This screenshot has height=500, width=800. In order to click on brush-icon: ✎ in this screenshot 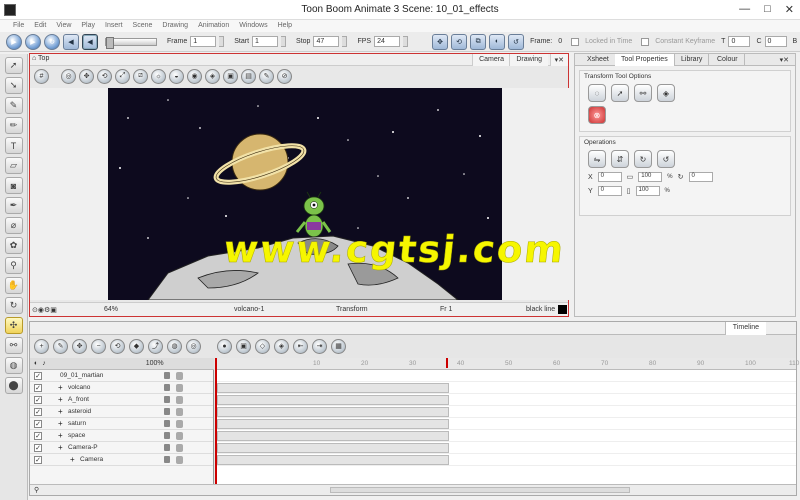, I will do `click(13, 105)`.